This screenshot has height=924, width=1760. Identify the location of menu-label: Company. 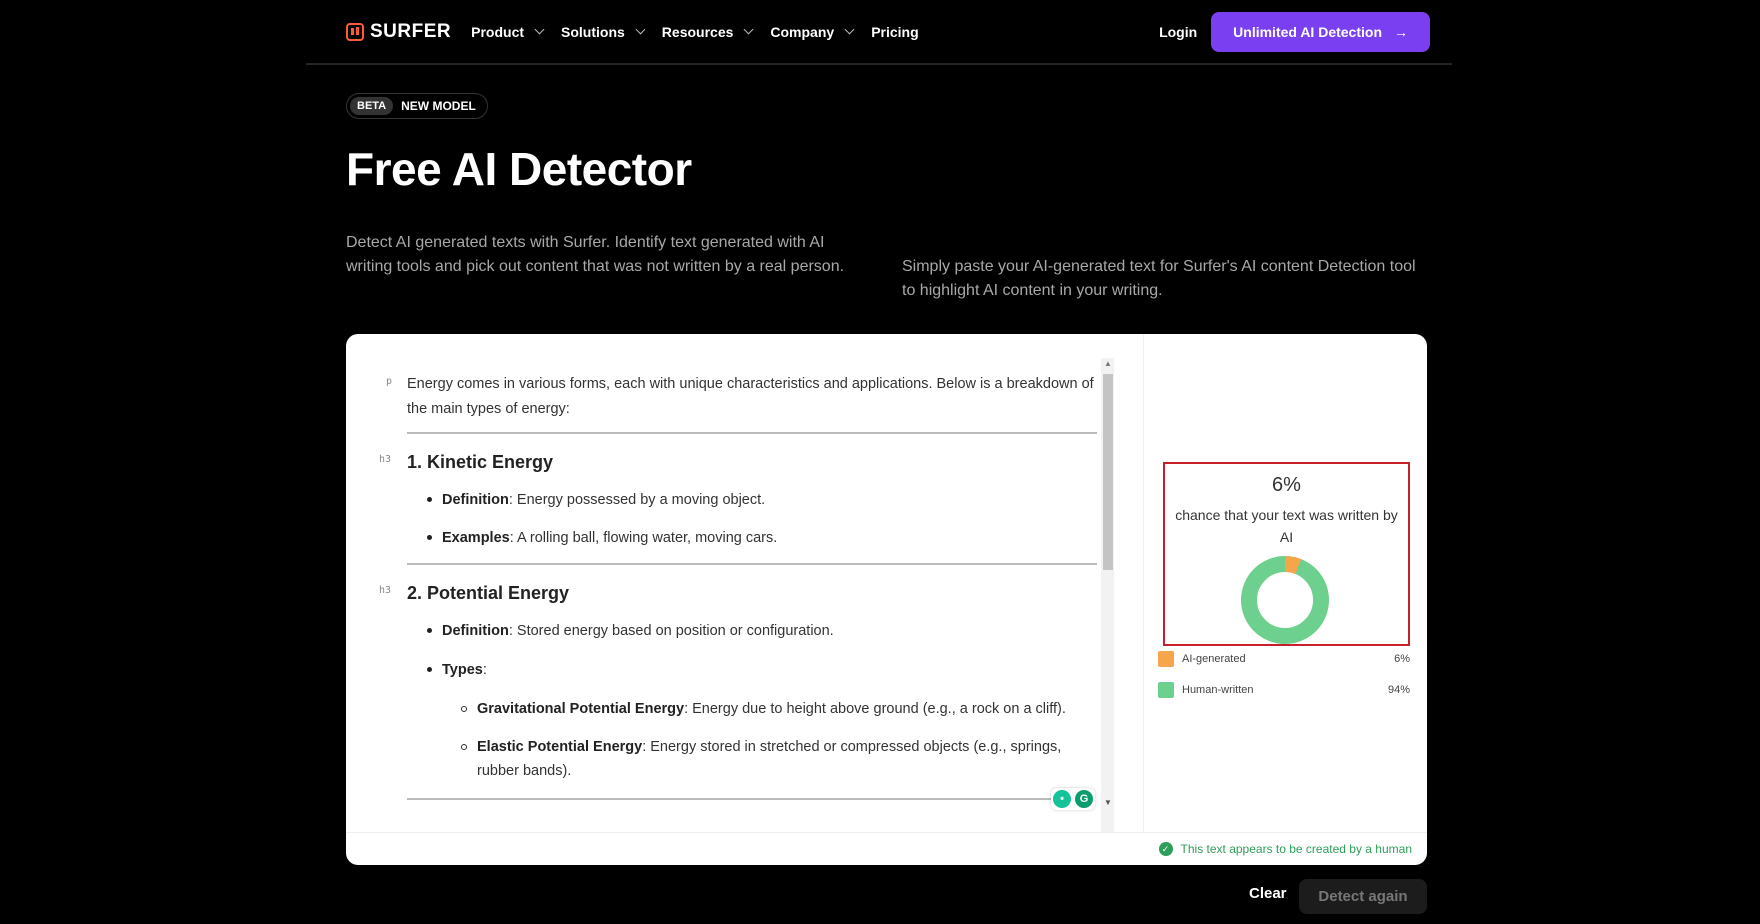
(802, 31).